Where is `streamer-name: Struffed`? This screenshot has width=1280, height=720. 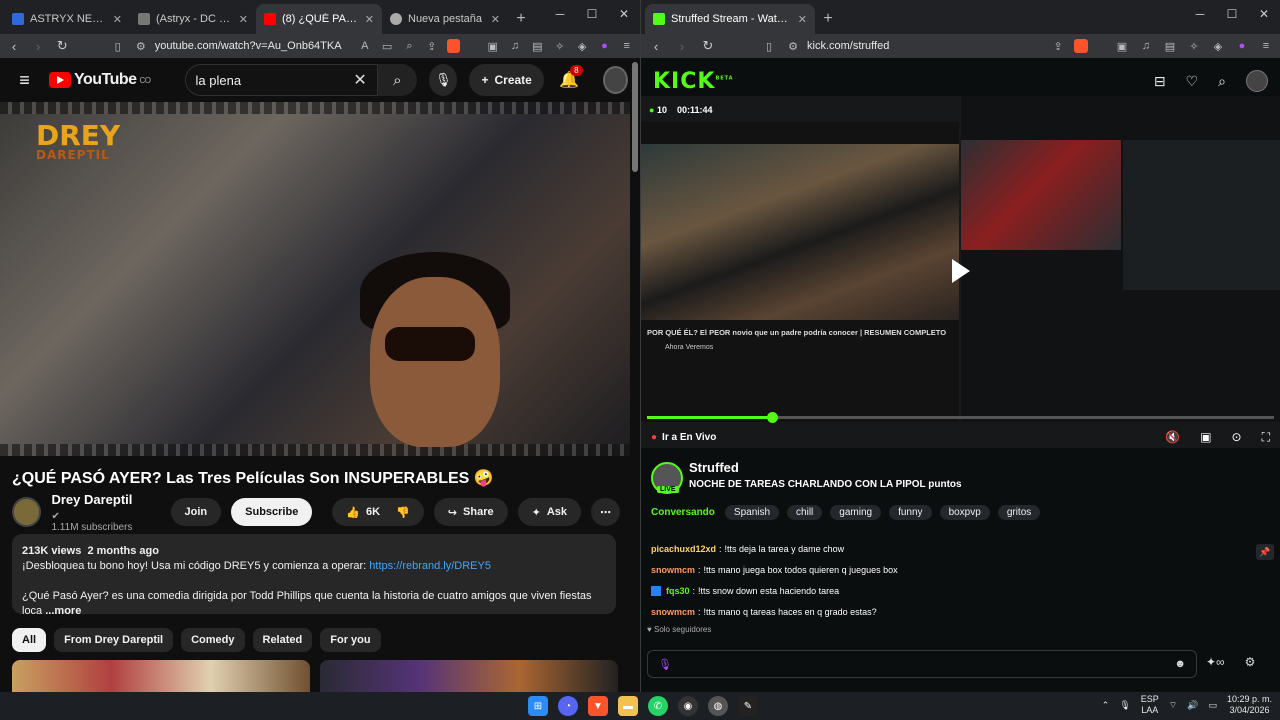
streamer-name: Struffed is located at coordinates (714, 467).